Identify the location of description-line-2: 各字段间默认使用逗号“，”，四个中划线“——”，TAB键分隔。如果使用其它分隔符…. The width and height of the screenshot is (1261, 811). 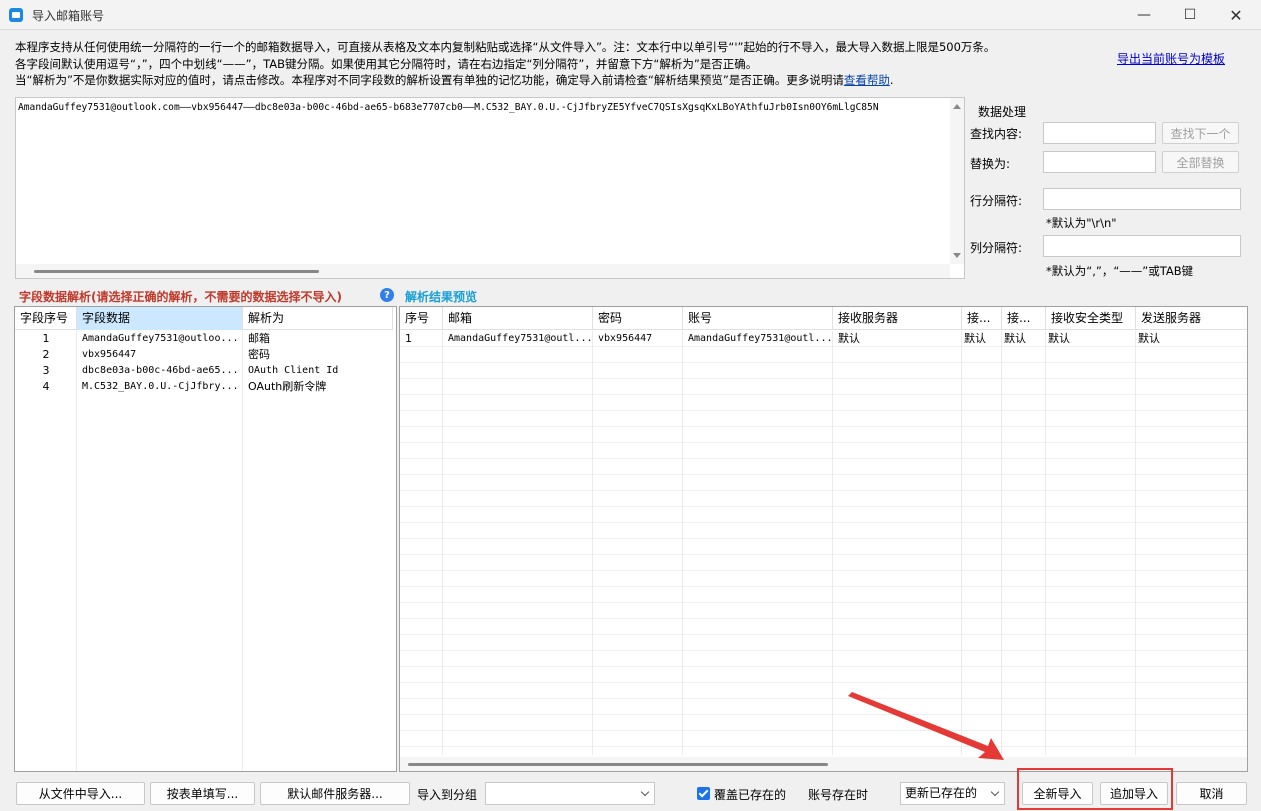
(386, 64).